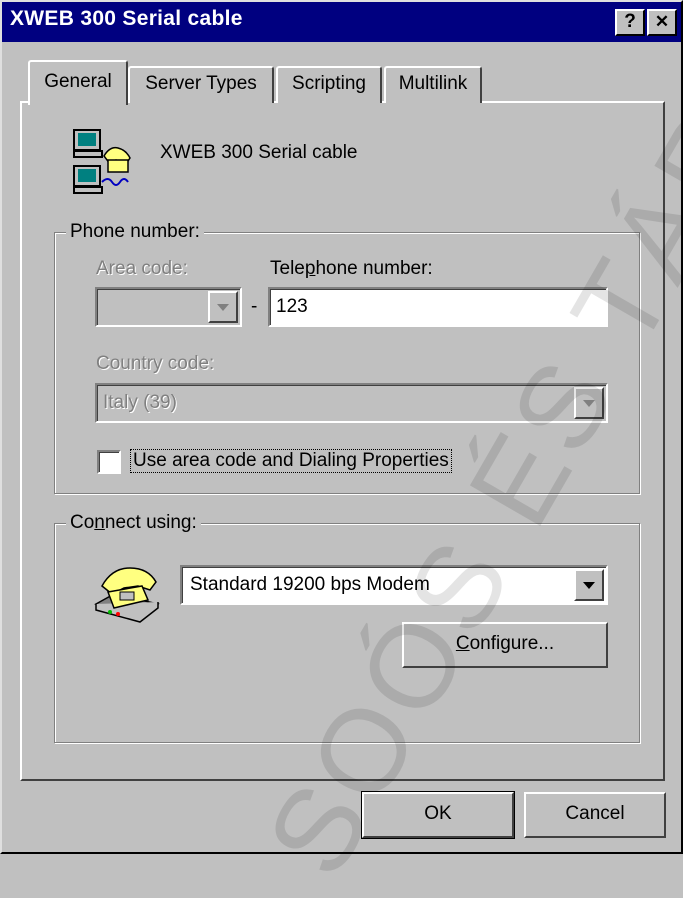 The width and height of the screenshot is (683, 898). What do you see at coordinates (109, 462) in the screenshot?
I see `use-area-code-checkbox` at bounding box center [109, 462].